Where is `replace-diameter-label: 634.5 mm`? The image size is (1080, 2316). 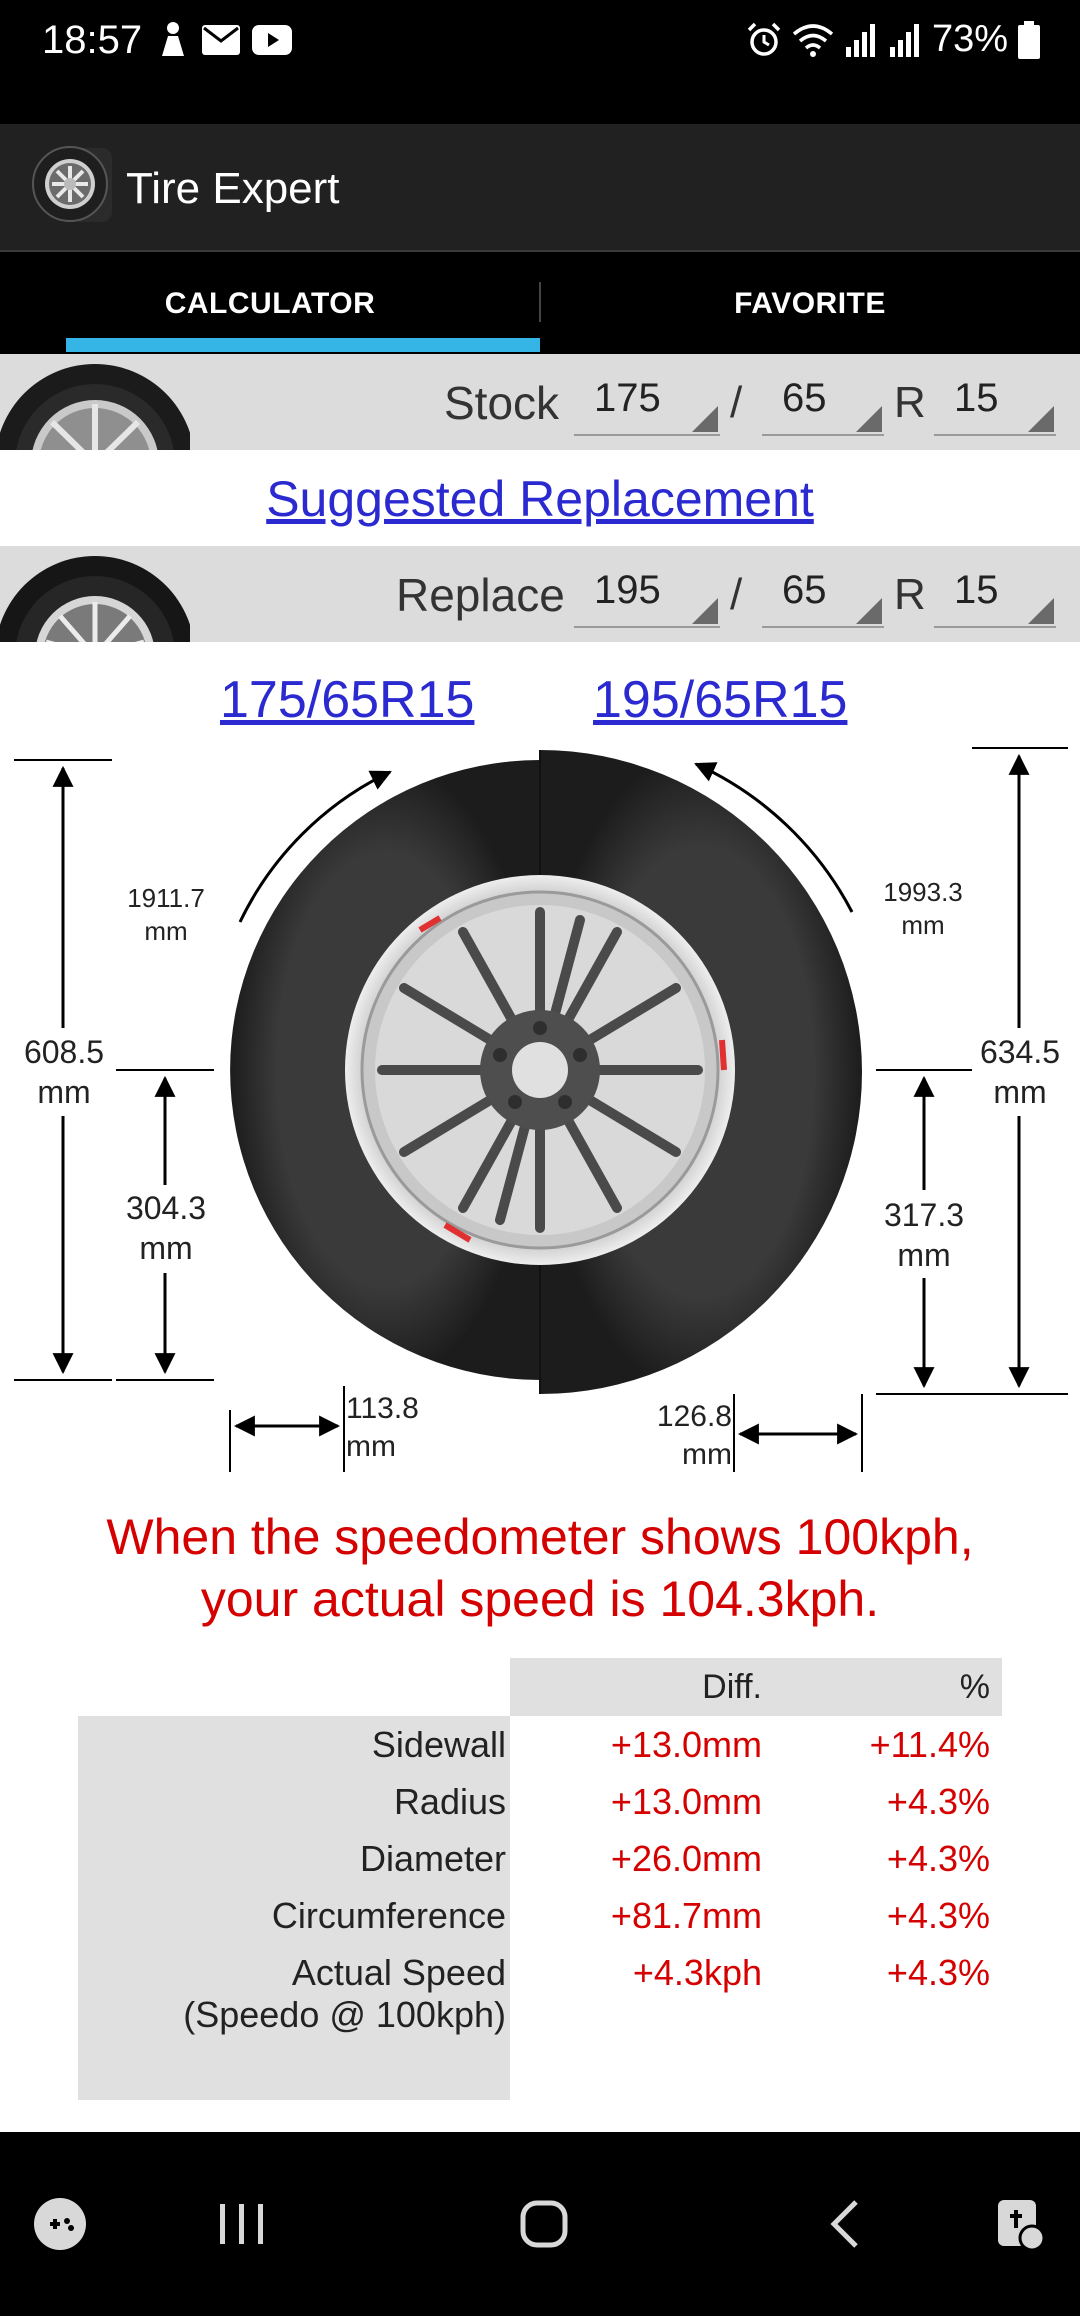
replace-diameter-label: 634.5 mm is located at coordinates (1020, 1072).